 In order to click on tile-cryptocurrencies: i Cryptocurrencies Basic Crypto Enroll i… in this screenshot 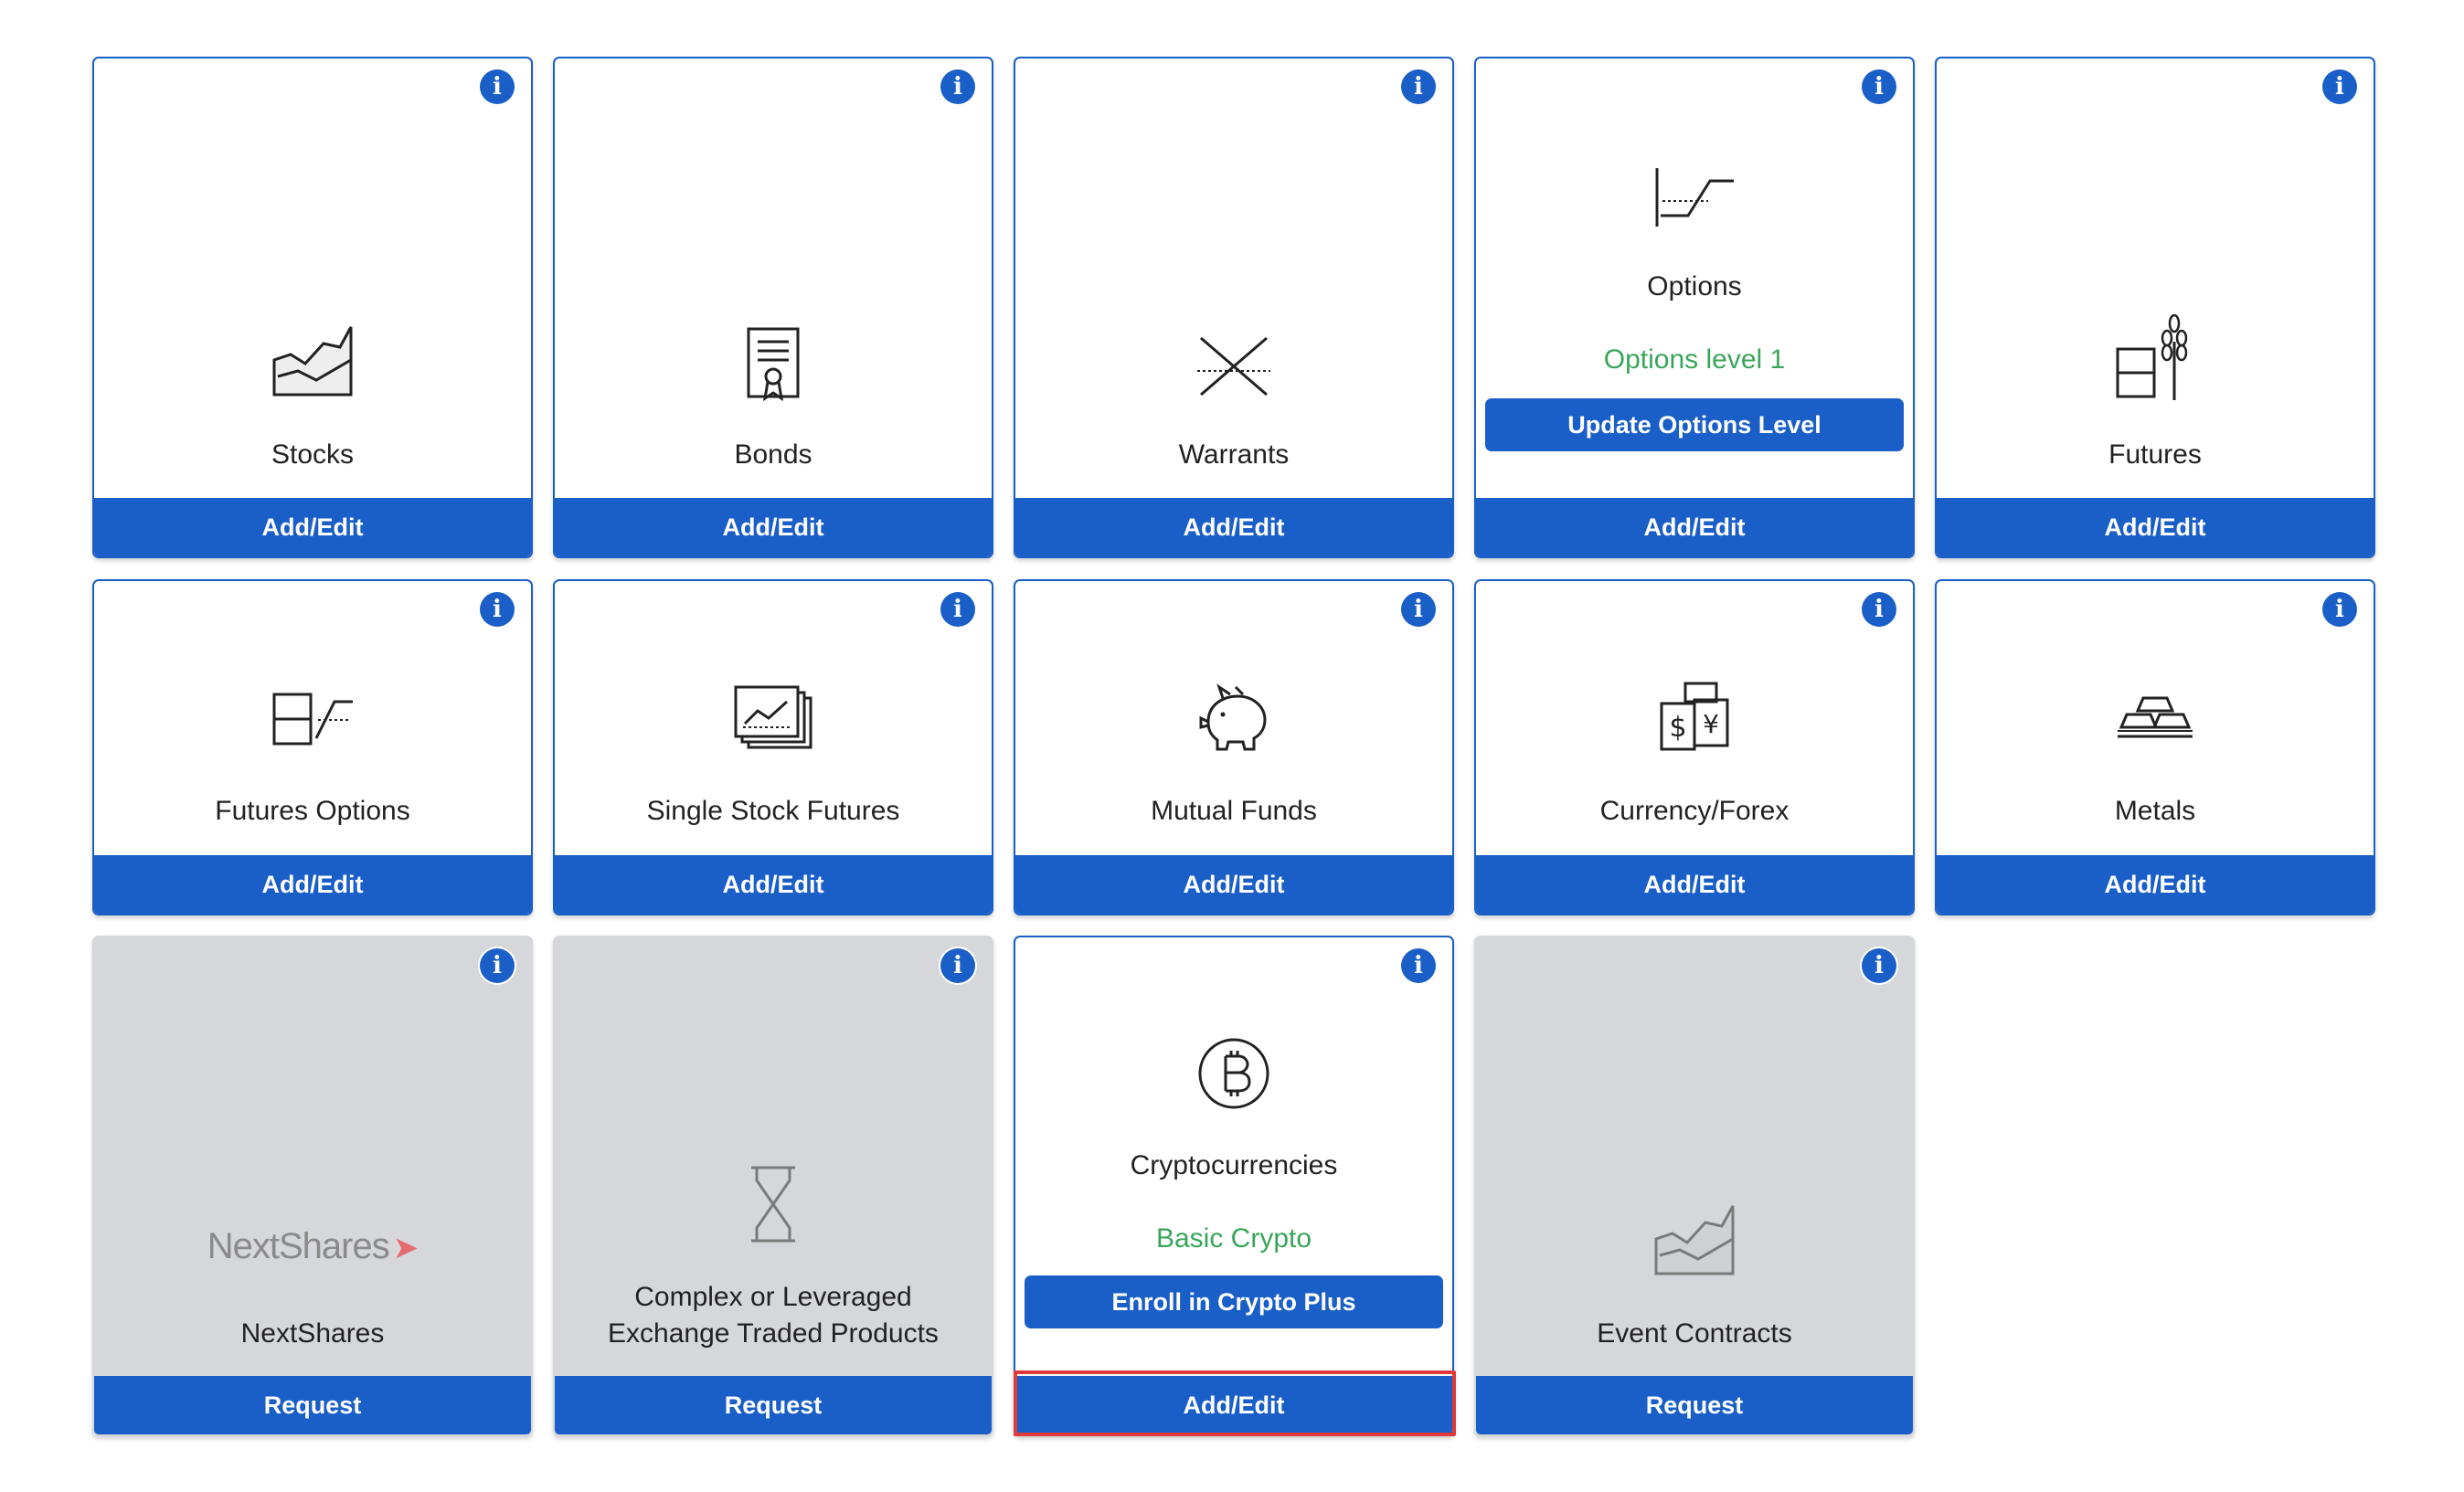, I will do `click(1234, 1186)`.